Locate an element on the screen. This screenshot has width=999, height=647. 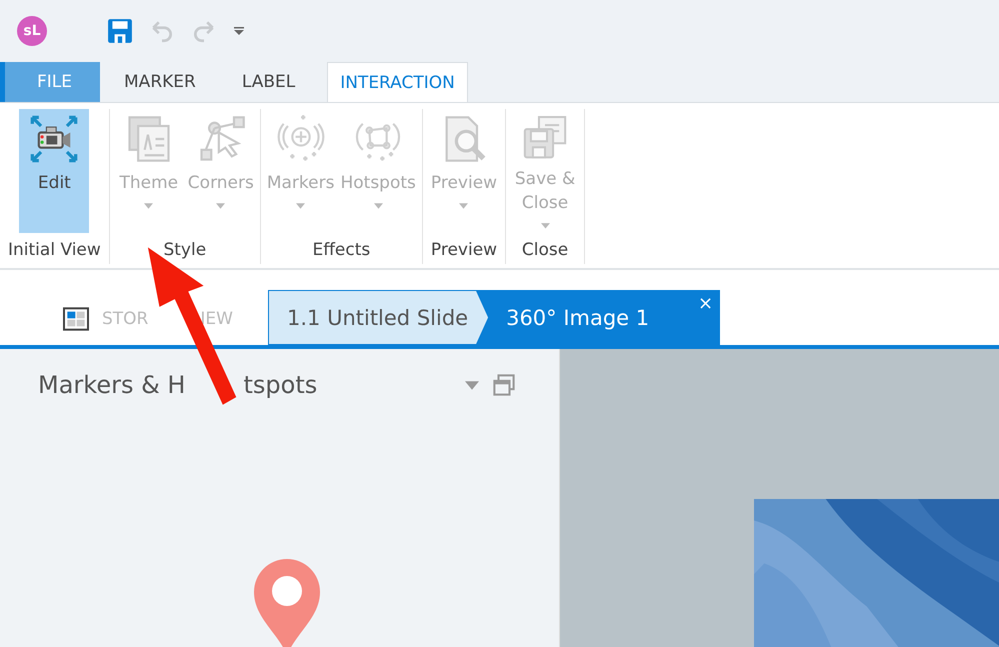
story-view-label: STOR is located at coordinates (125, 318).